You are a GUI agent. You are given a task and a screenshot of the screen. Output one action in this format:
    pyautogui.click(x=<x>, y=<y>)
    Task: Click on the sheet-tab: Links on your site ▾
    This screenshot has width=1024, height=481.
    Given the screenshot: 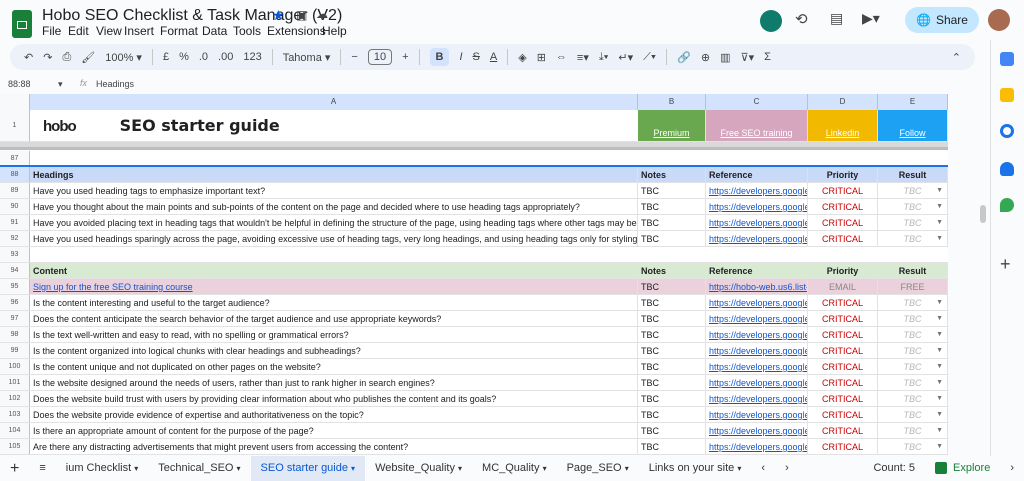 What is the action you would take?
    pyautogui.click(x=695, y=468)
    